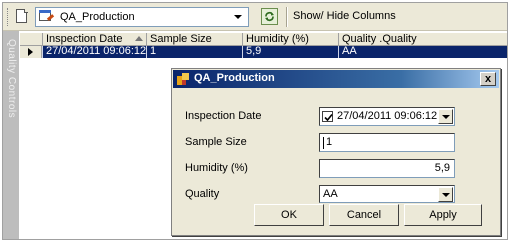  Describe the element at coordinates (329, 142) in the screenshot. I see `sample-size-value: 1` at that location.